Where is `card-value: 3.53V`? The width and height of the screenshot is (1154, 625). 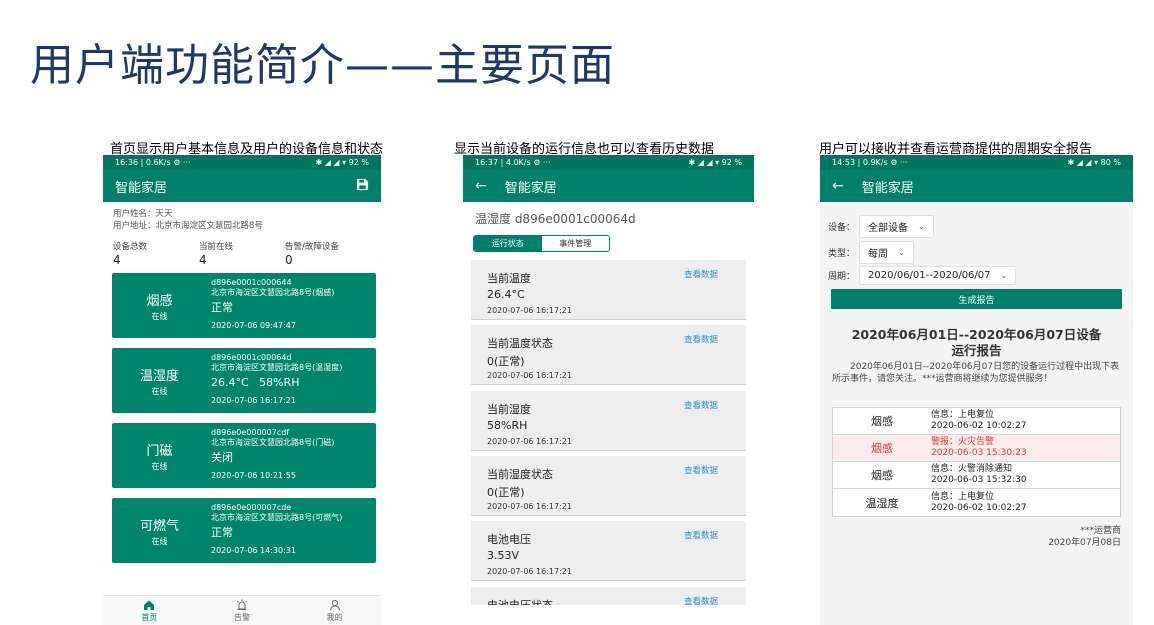 card-value: 3.53V is located at coordinates (503, 555).